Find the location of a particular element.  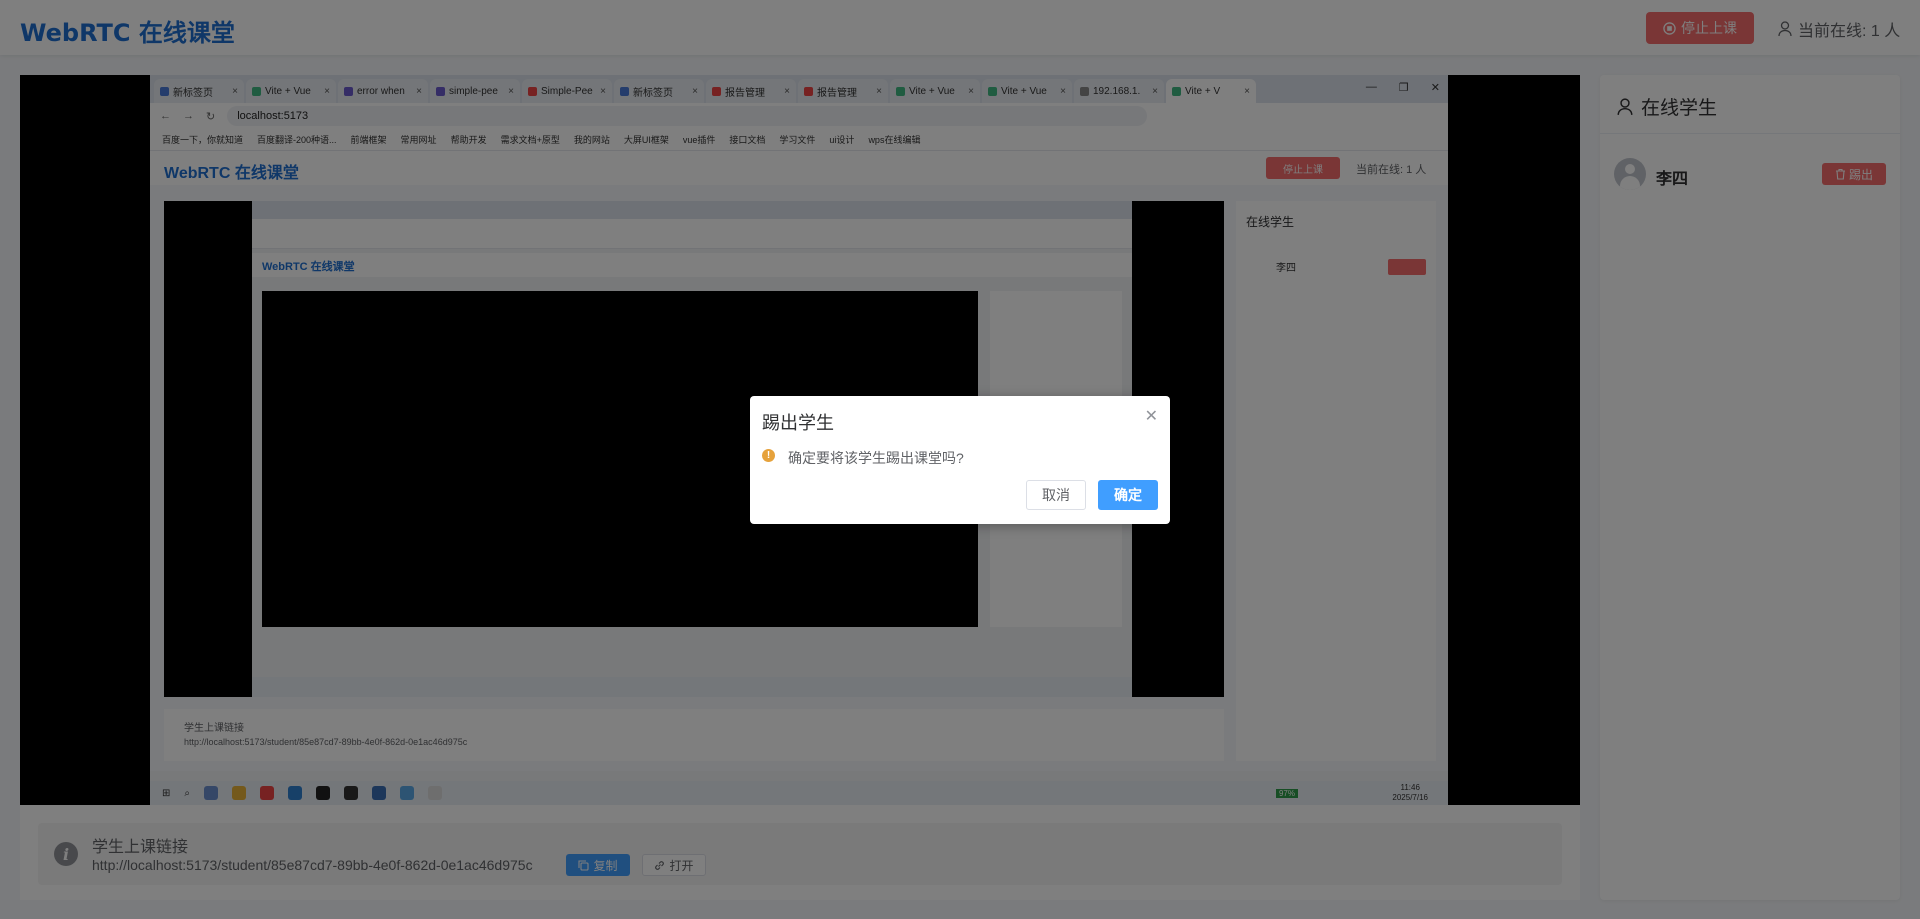

warning-icon: ! is located at coordinates (768, 455).